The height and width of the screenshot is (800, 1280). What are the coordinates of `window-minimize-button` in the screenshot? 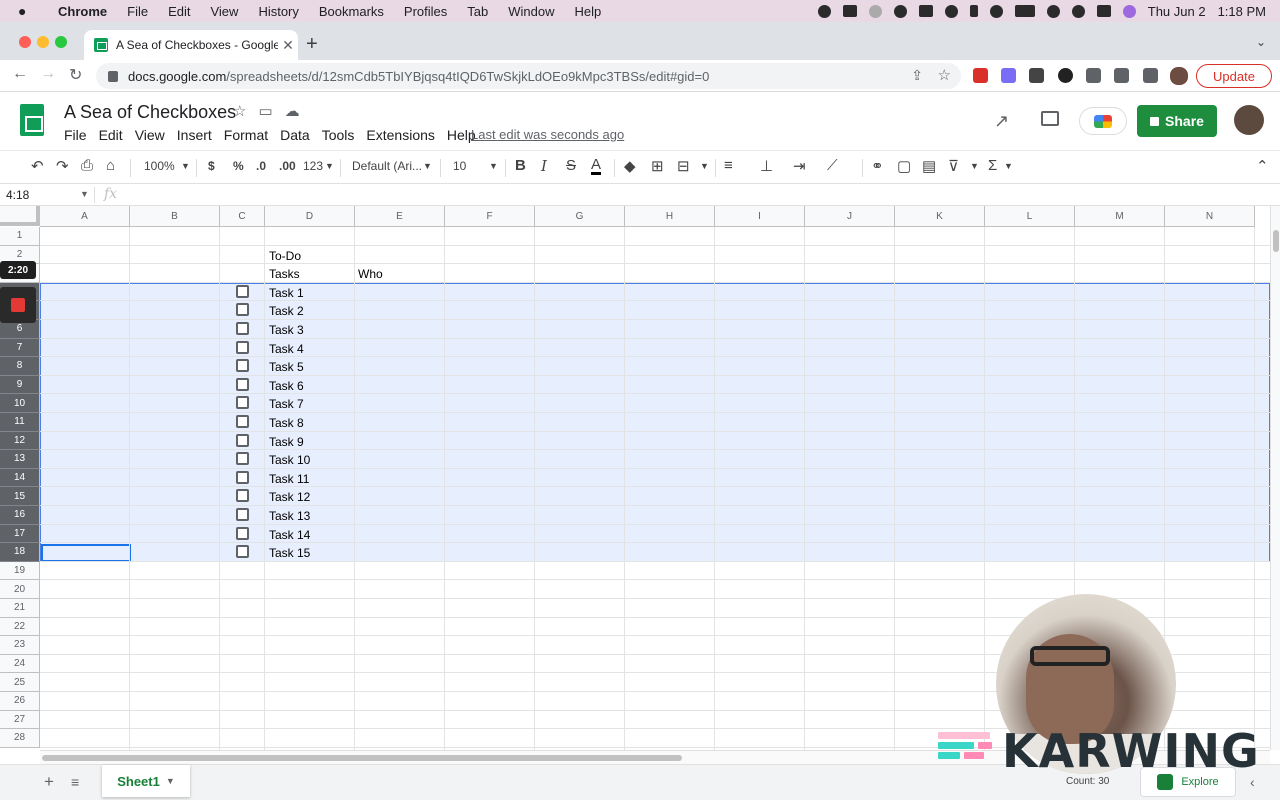 It's located at (43, 42).